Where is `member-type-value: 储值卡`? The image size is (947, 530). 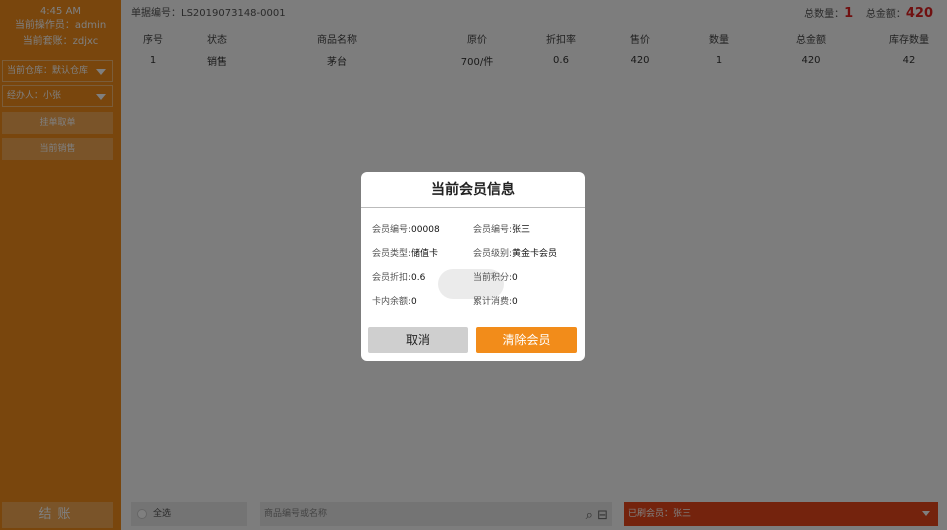 member-type-value: 储值卡 is located at coordinates (425, 254).